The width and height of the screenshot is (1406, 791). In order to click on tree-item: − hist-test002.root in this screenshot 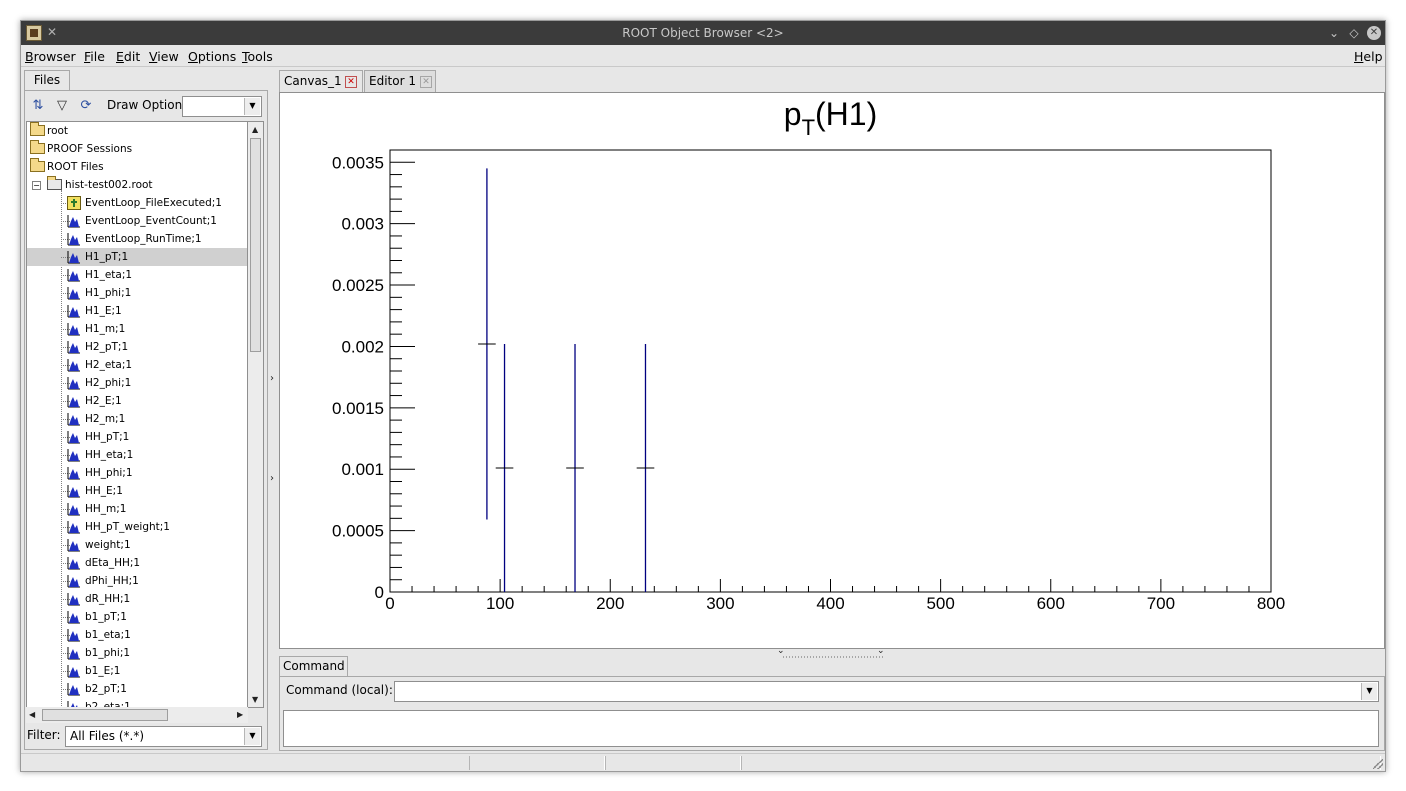, I will do `click(137, 185)`.